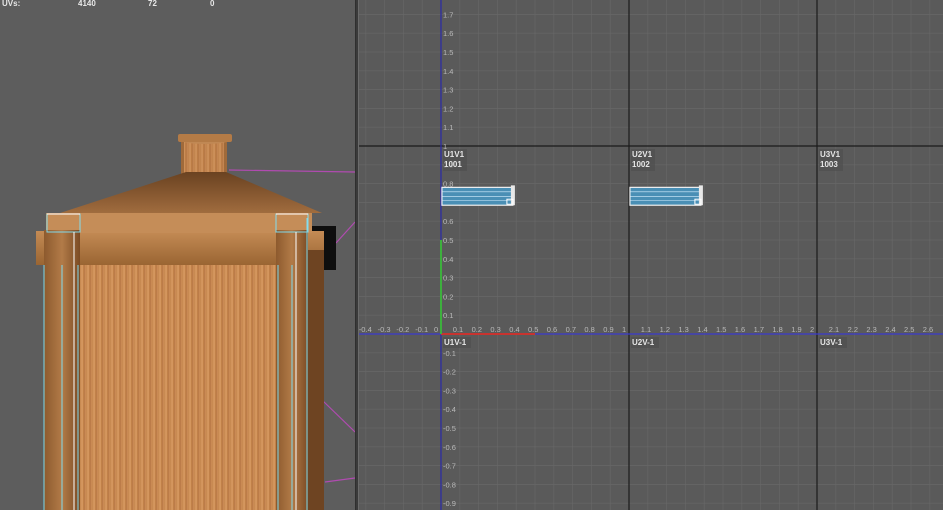  What do you see at coordinates (421, 329) in the screenshot?
I see `u-tick-label: -0.1` at bounding box center [421, 329].